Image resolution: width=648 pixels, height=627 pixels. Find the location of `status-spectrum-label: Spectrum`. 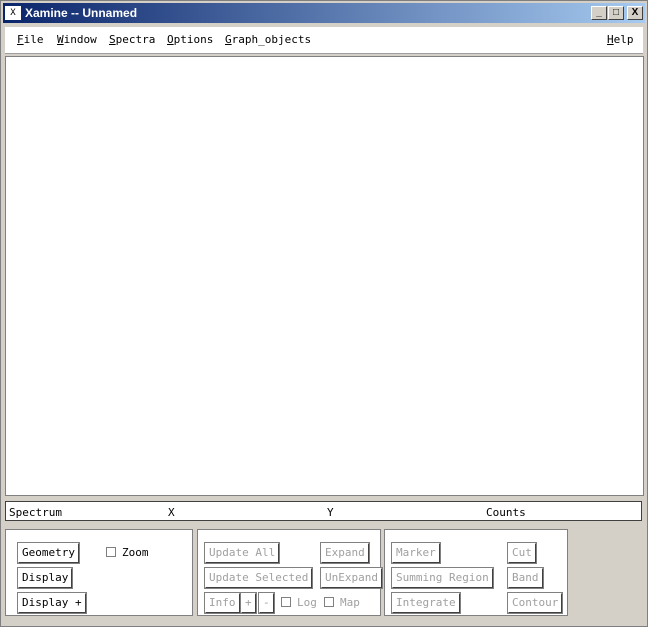

status-spectrum-label: Spectrum is located at coordinates (35, 512).